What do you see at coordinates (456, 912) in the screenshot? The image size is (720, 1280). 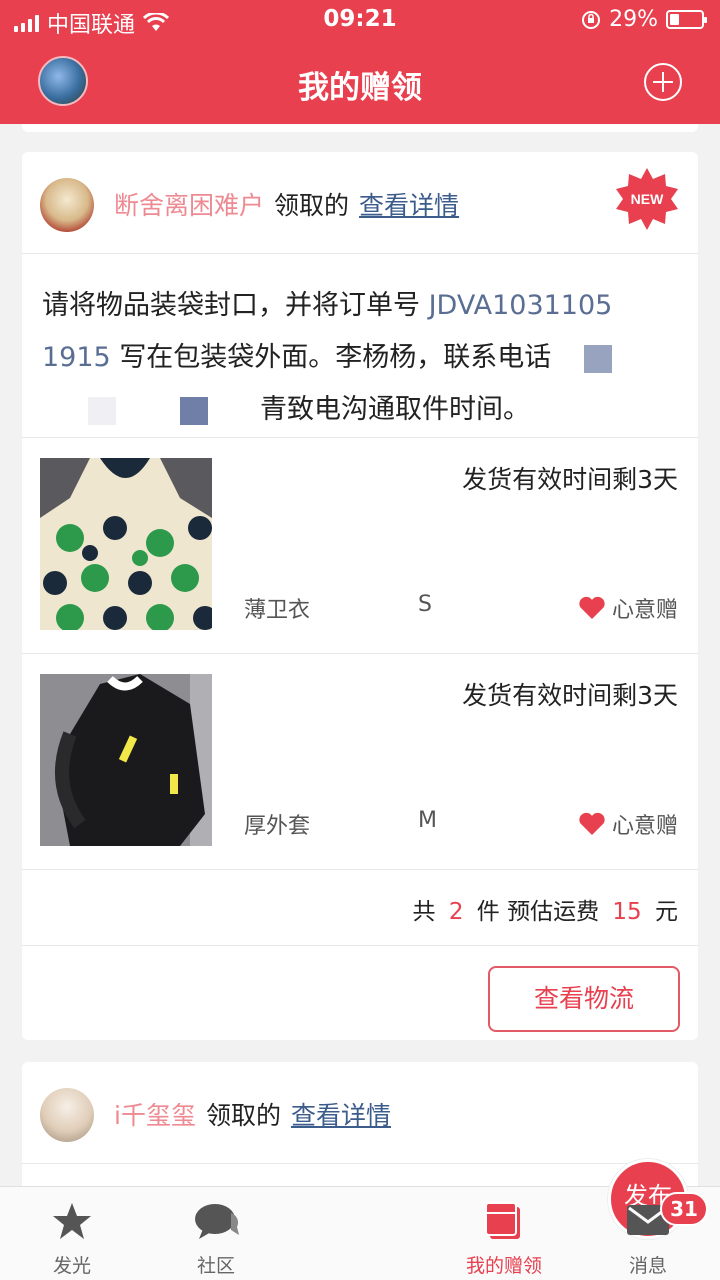 I see `item-count: 2` at bounding box center [456, 912].